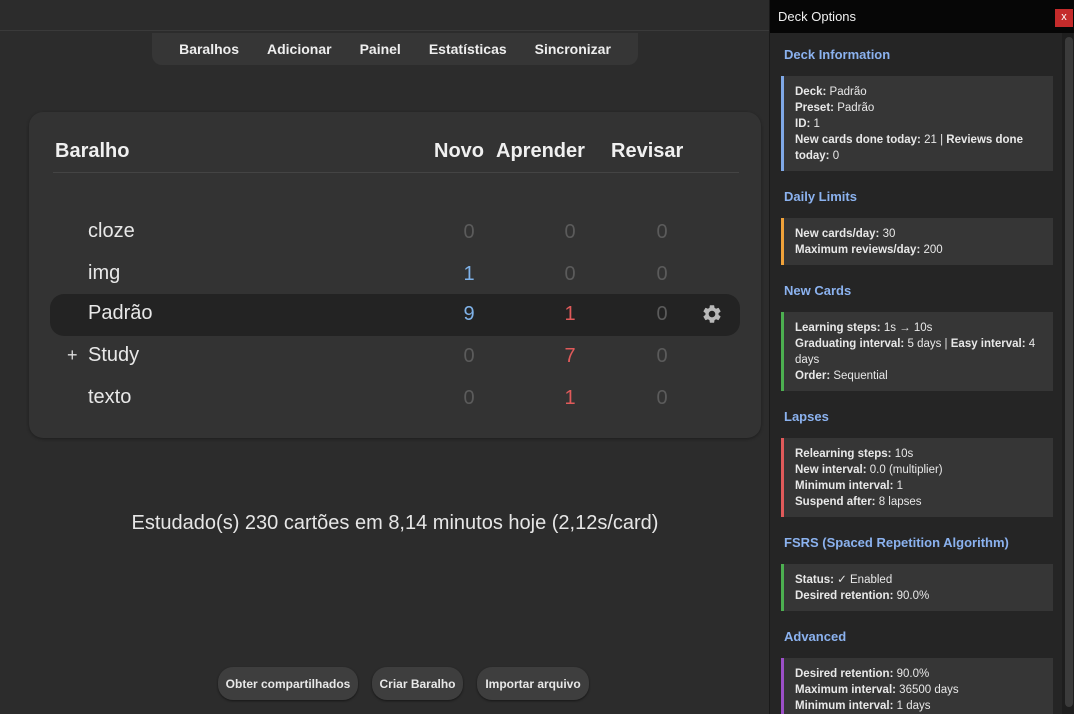 Image resolution: width=1074 pixels, height=714 pixels. I want to click on nav-sync: Sincronizar, so click(573, 49).